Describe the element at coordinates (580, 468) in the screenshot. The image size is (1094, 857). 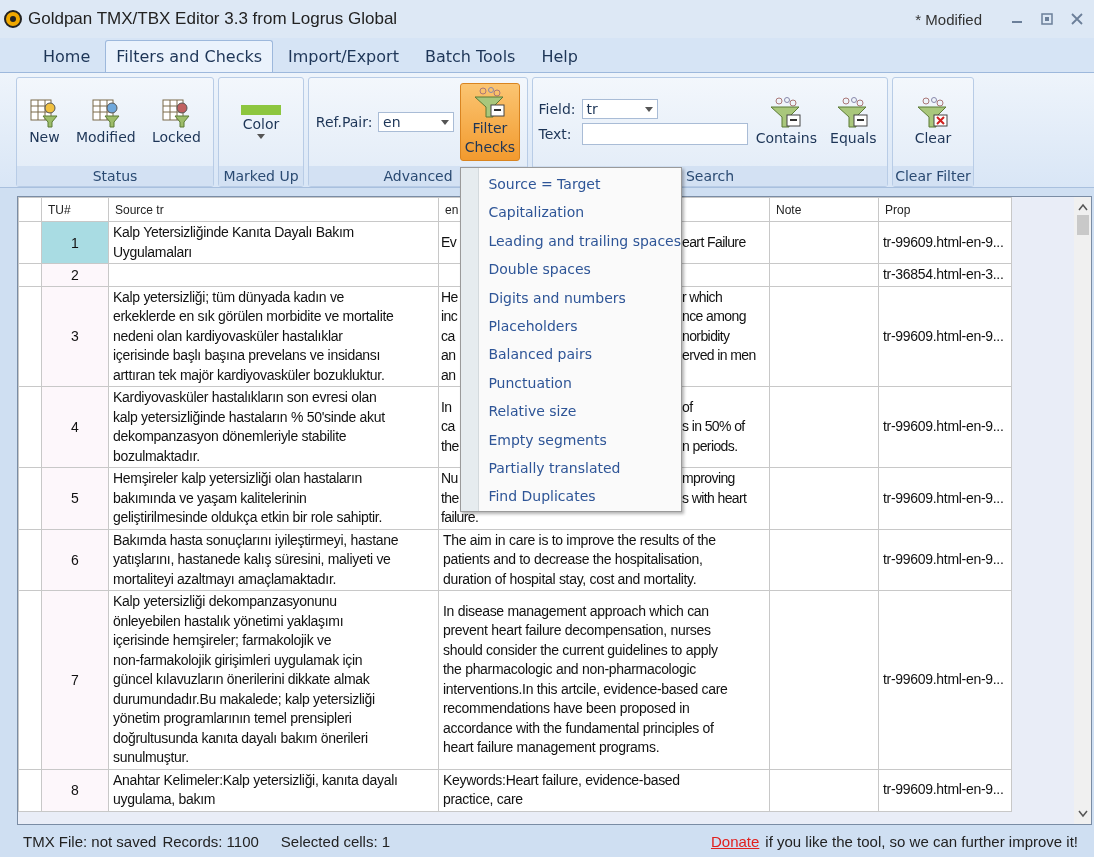
I see `menu-item: Partially translated` at that location.